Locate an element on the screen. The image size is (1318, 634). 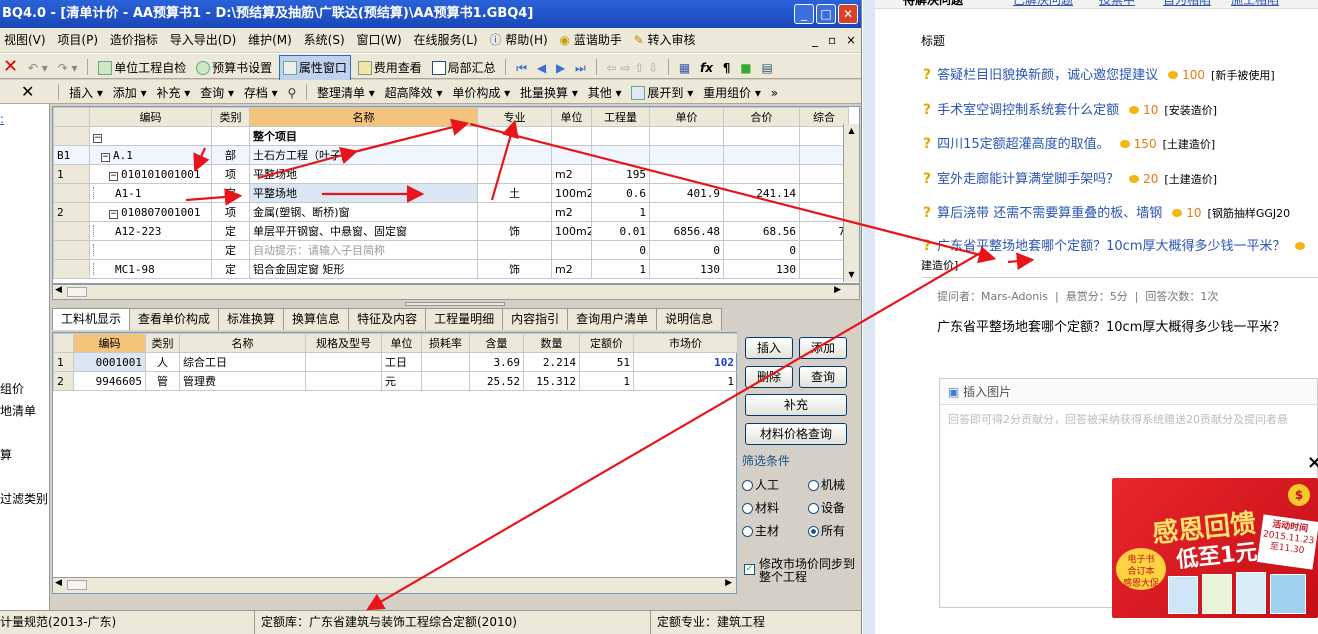
height-reduction-menu: 超高降效 ▾ is located at coordinates (414, 93).